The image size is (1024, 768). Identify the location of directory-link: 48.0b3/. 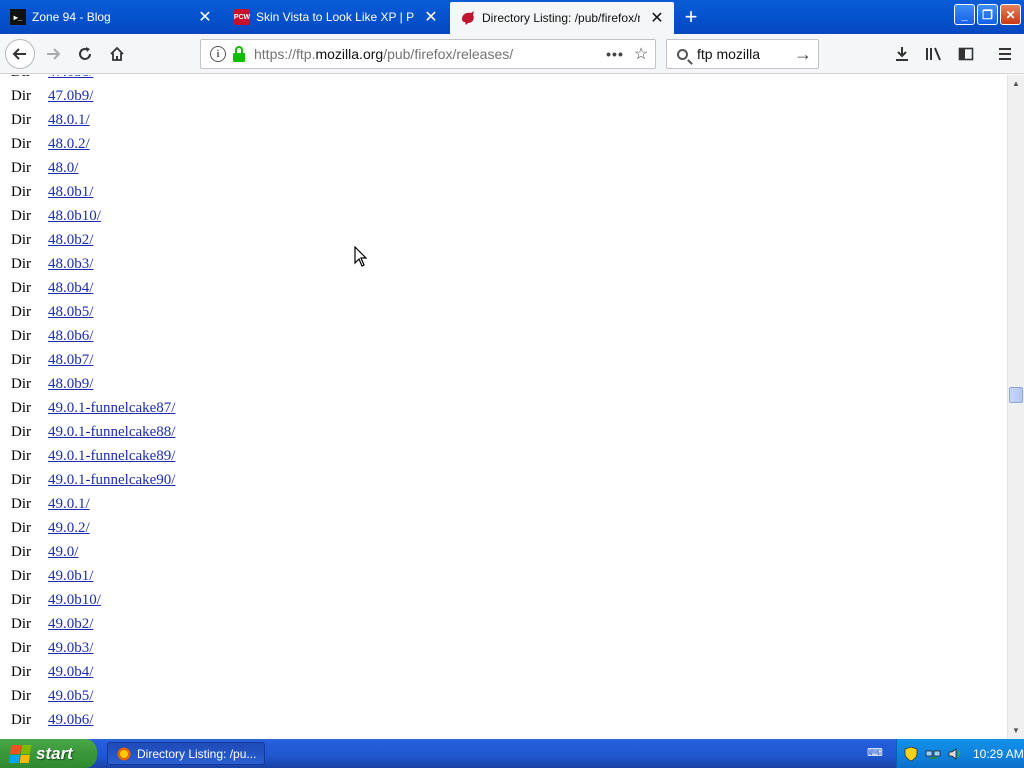
(70, 264).